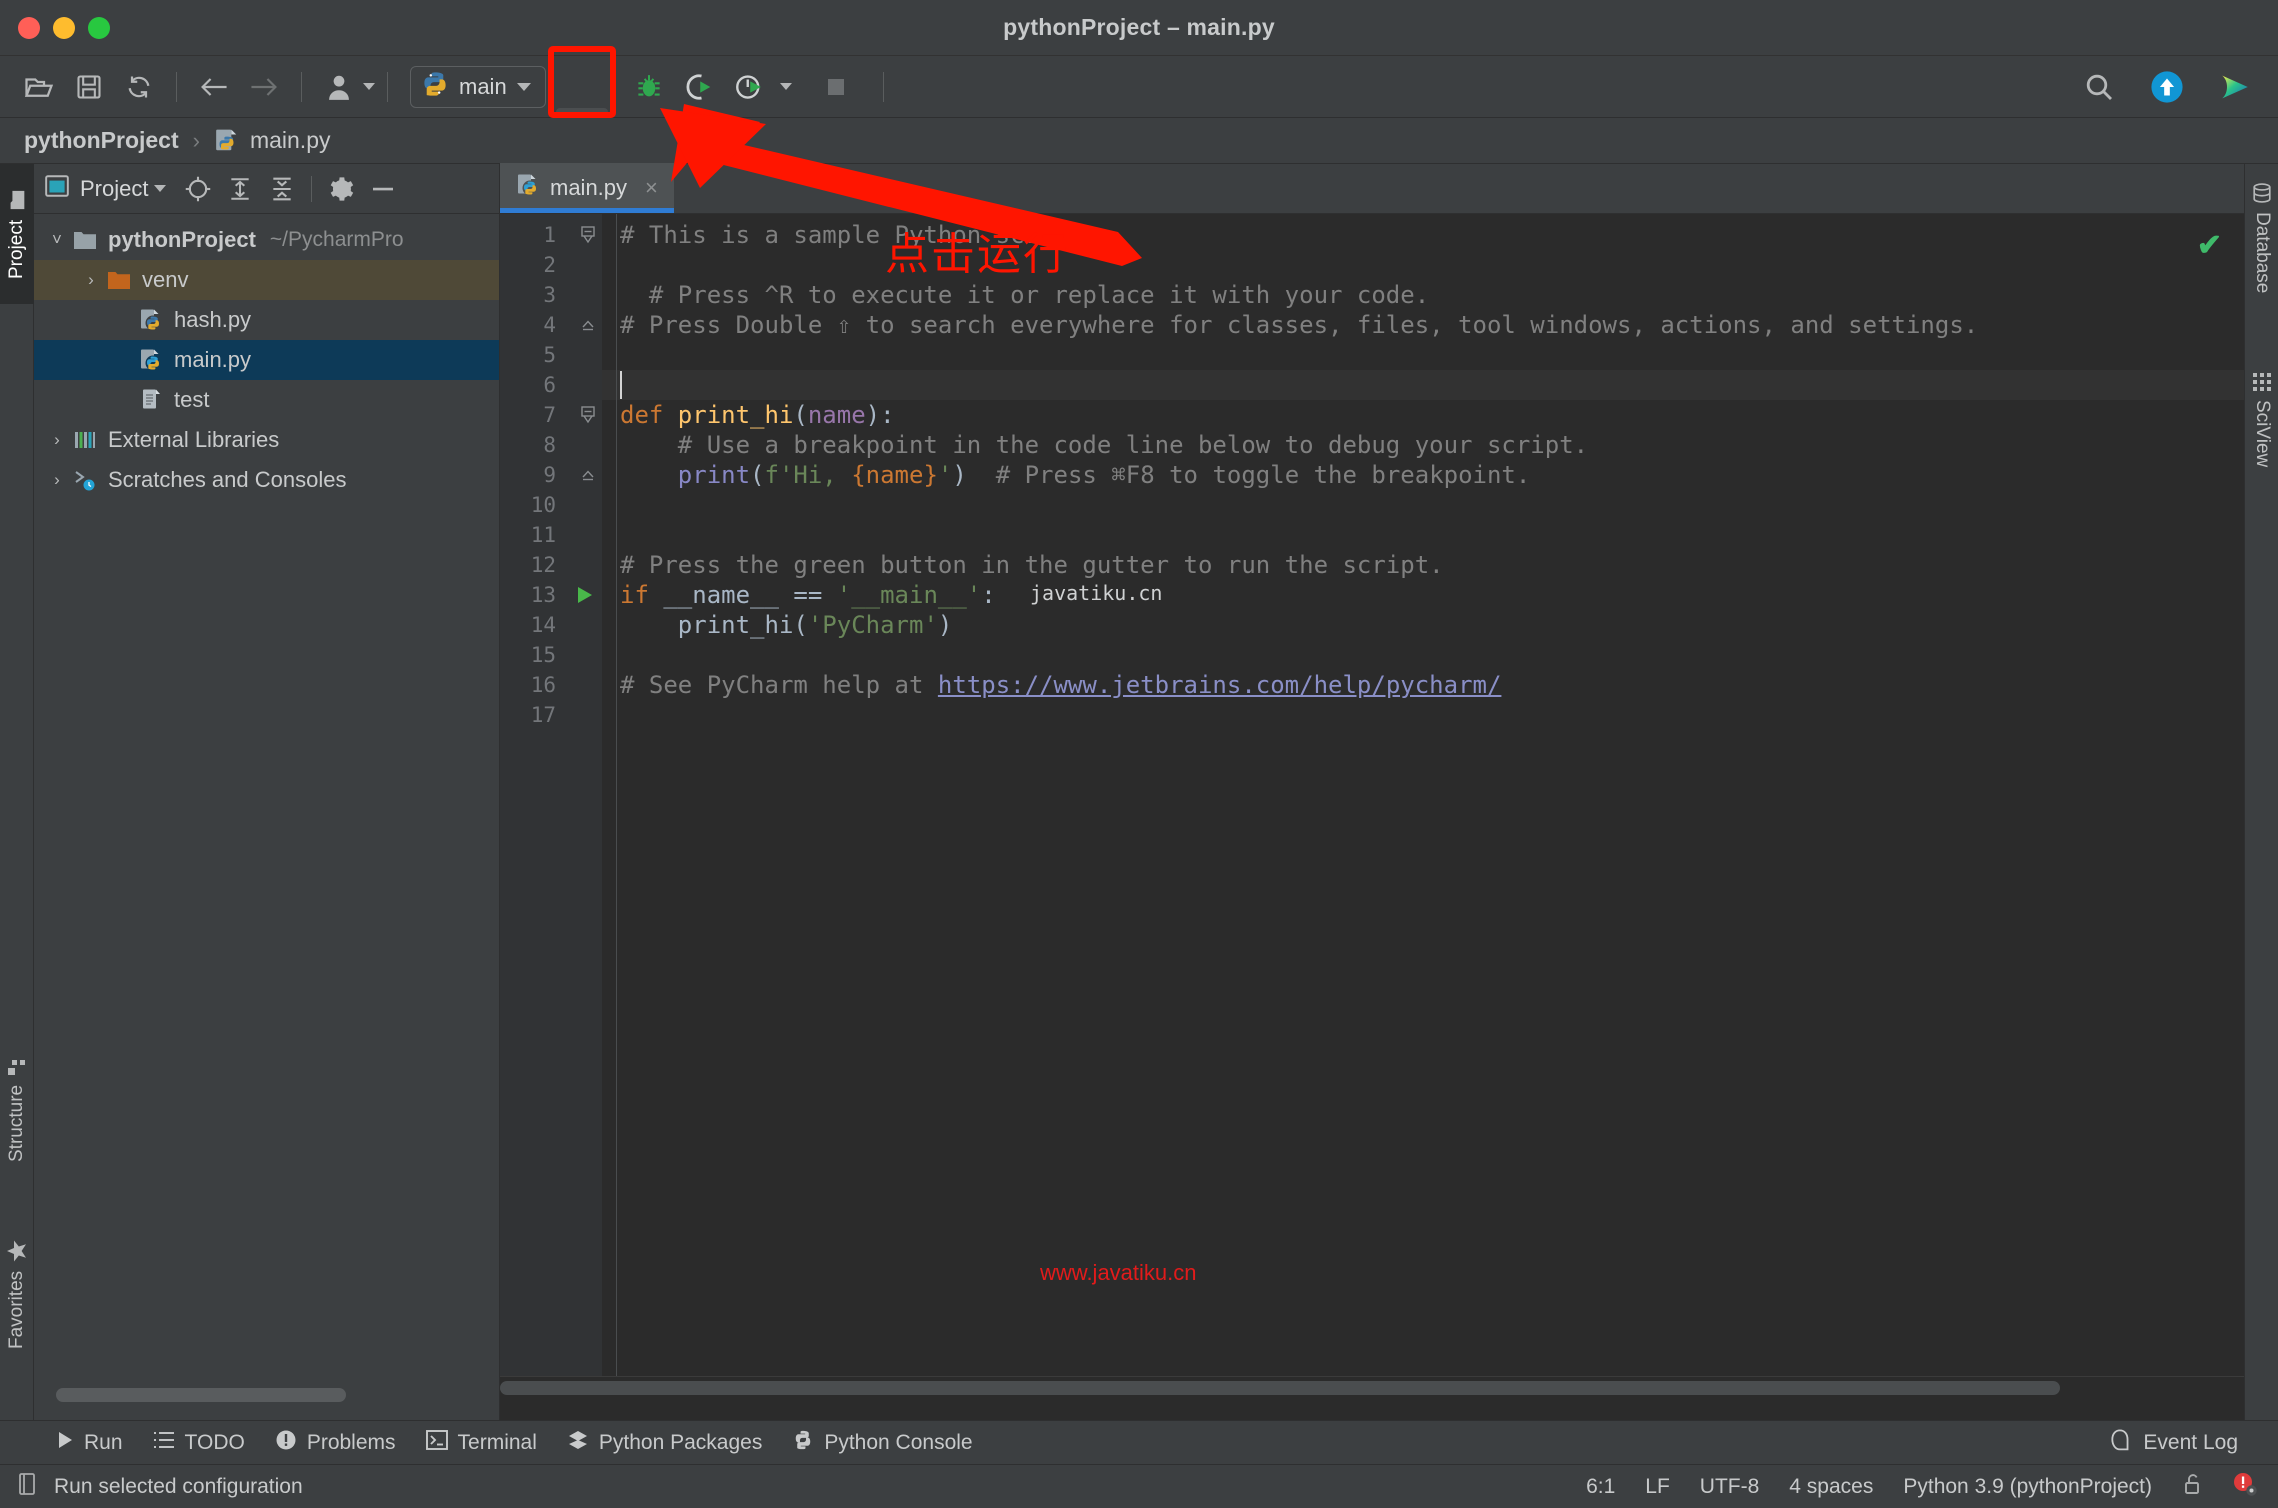 The height and width of the screenshot is (1508, 2278). I want to click on back-arrow-icon, so click(214, 87).